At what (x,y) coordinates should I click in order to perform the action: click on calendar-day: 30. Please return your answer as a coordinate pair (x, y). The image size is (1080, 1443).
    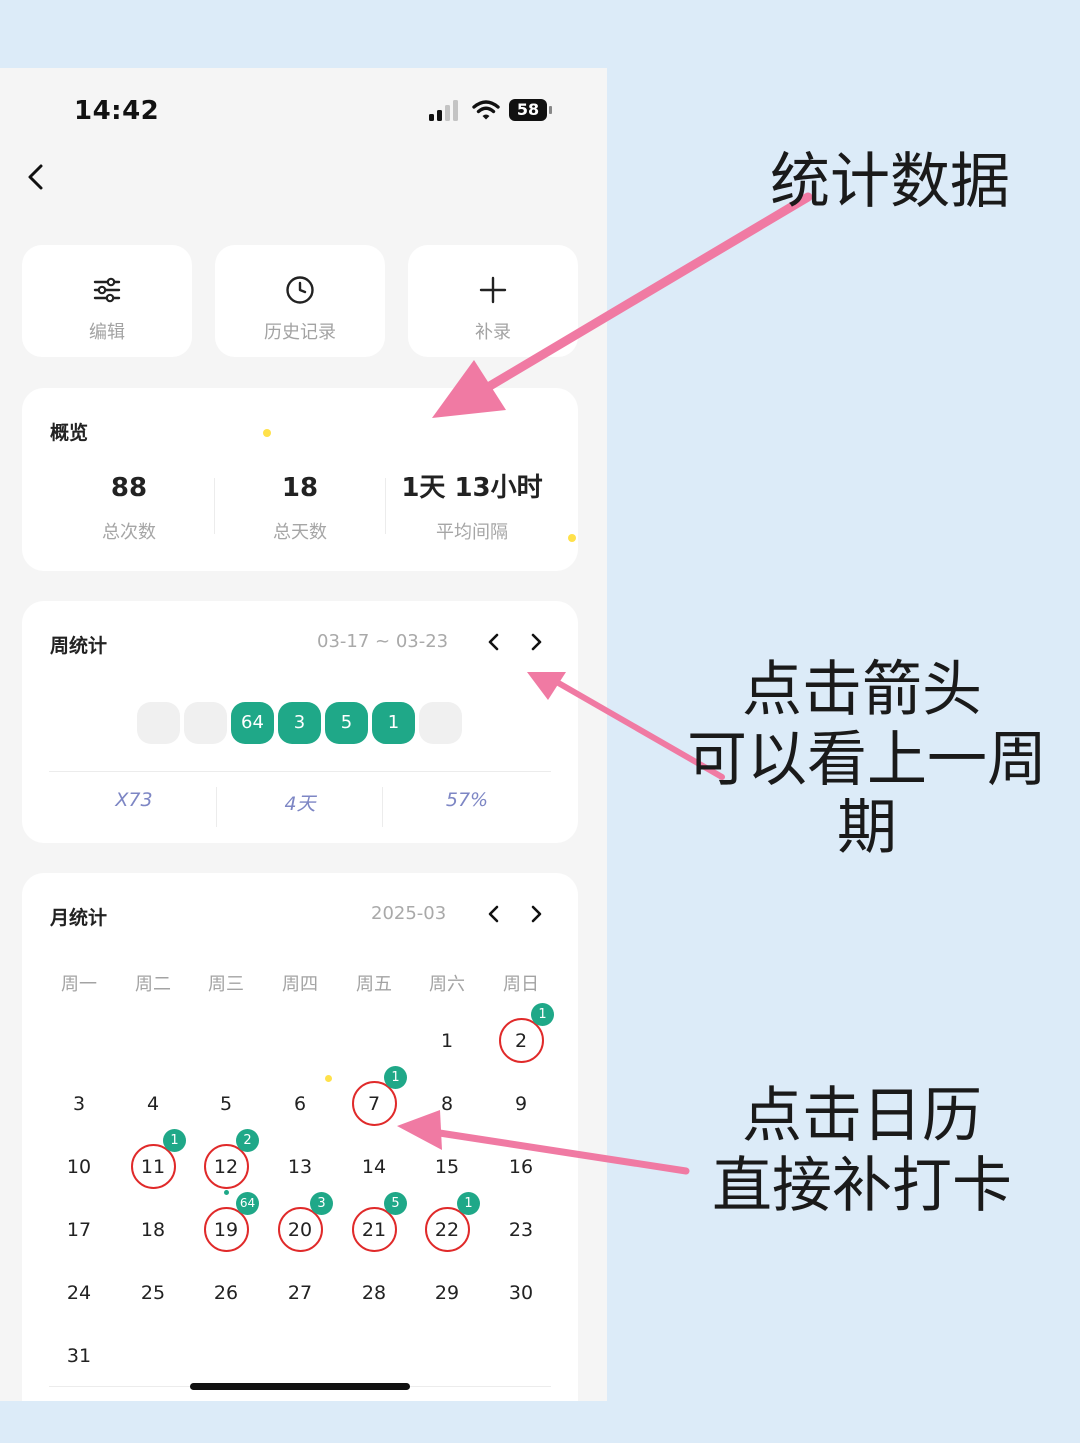
    Looking at the image, I should click on (521, 1293).